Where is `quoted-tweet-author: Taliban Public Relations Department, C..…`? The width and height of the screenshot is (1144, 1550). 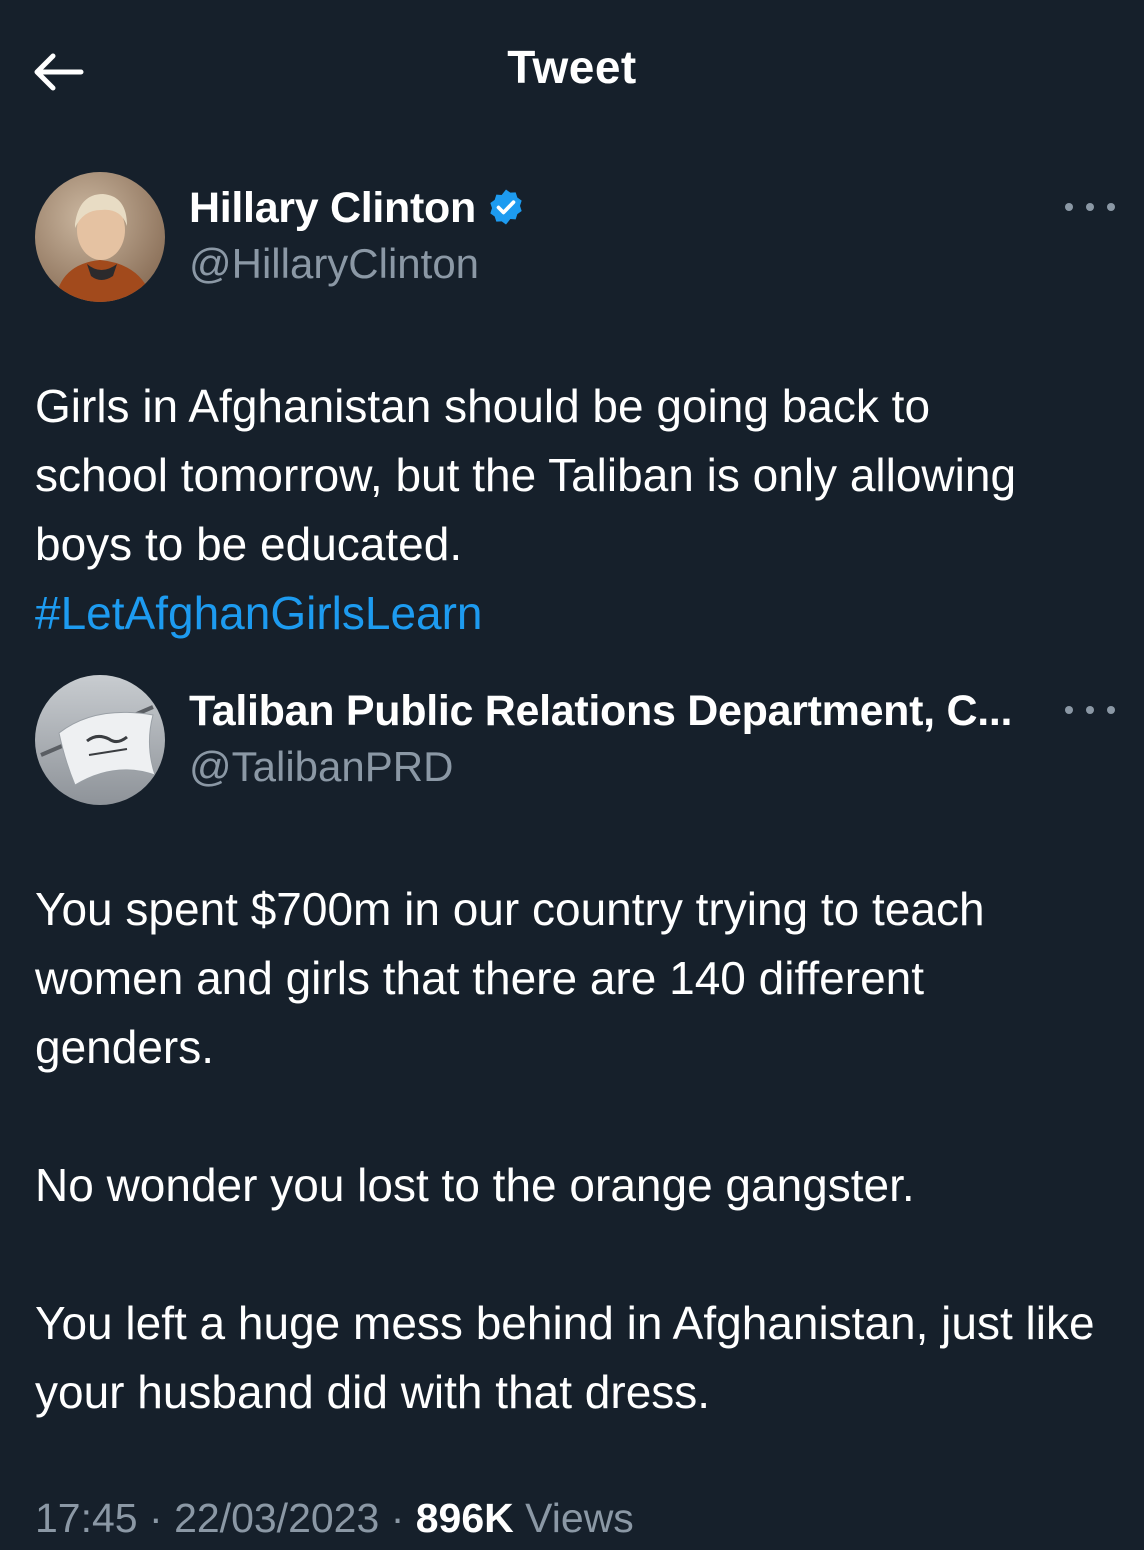 quoted-tweet-author: Taliban Public Relations Department, C..… is located at coordinates (575, 741).